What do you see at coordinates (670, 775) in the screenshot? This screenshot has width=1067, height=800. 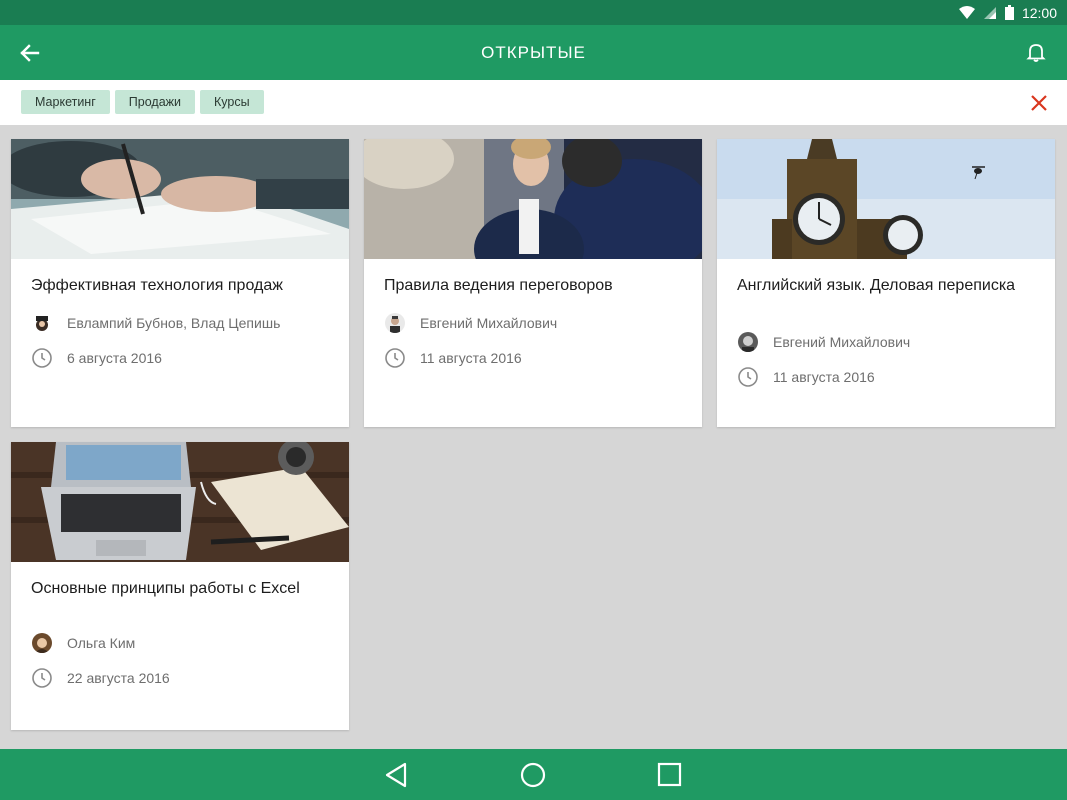 I see `nav-recents-icon` at bounding box center [670, 775].